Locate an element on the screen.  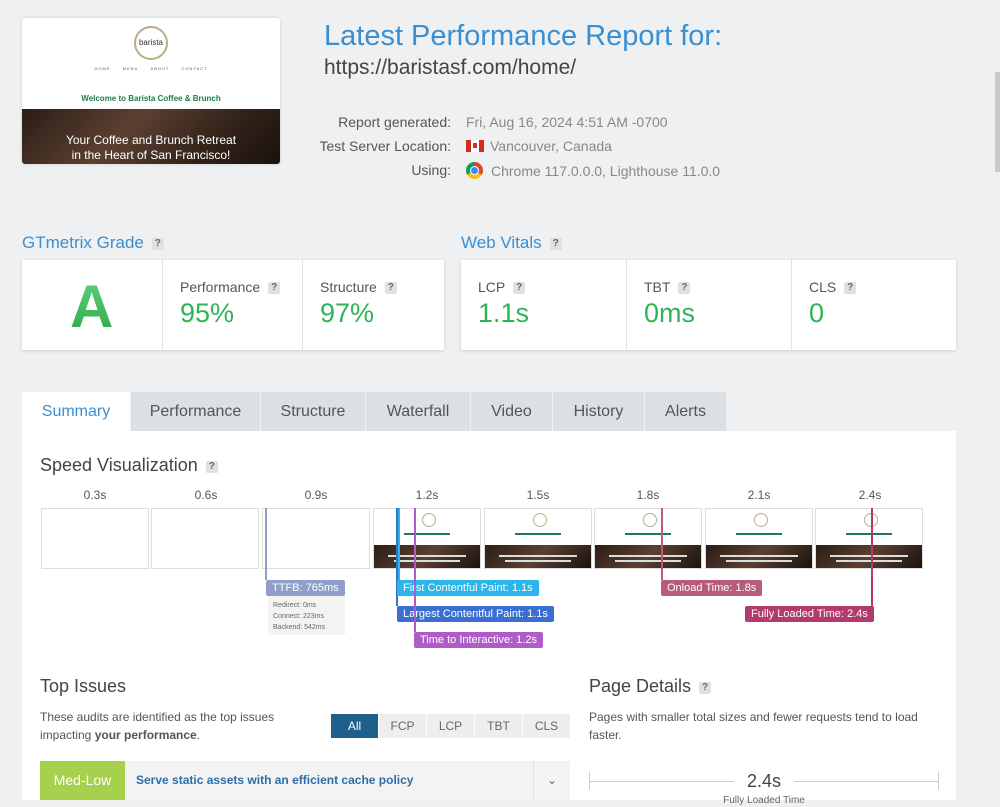
tab-history: History is located at coordinates (599, 411).